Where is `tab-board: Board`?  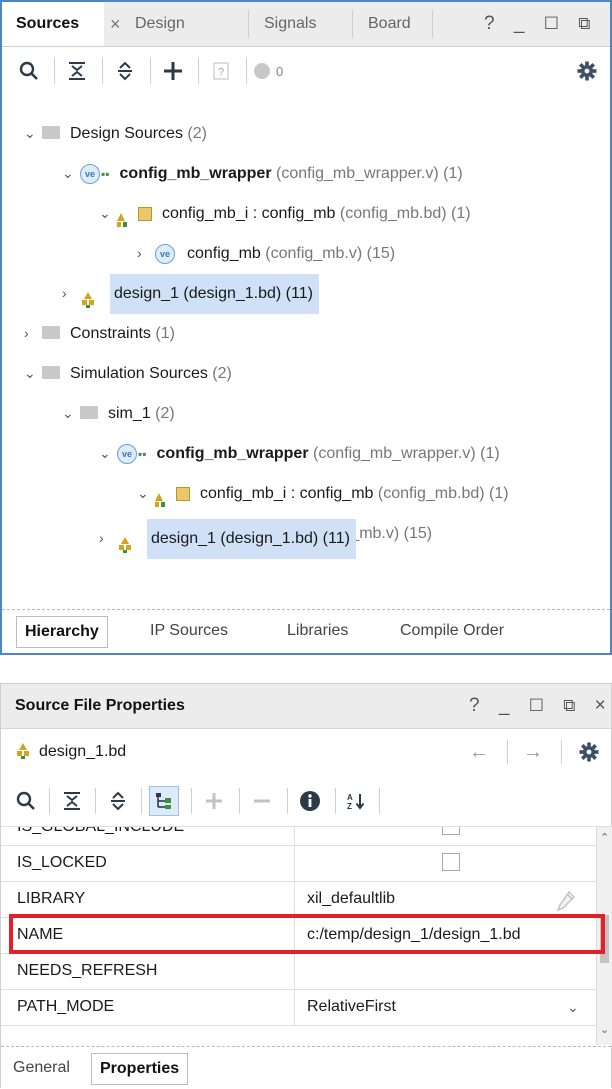
tab-board: Board is located at coordinates (389, 24).